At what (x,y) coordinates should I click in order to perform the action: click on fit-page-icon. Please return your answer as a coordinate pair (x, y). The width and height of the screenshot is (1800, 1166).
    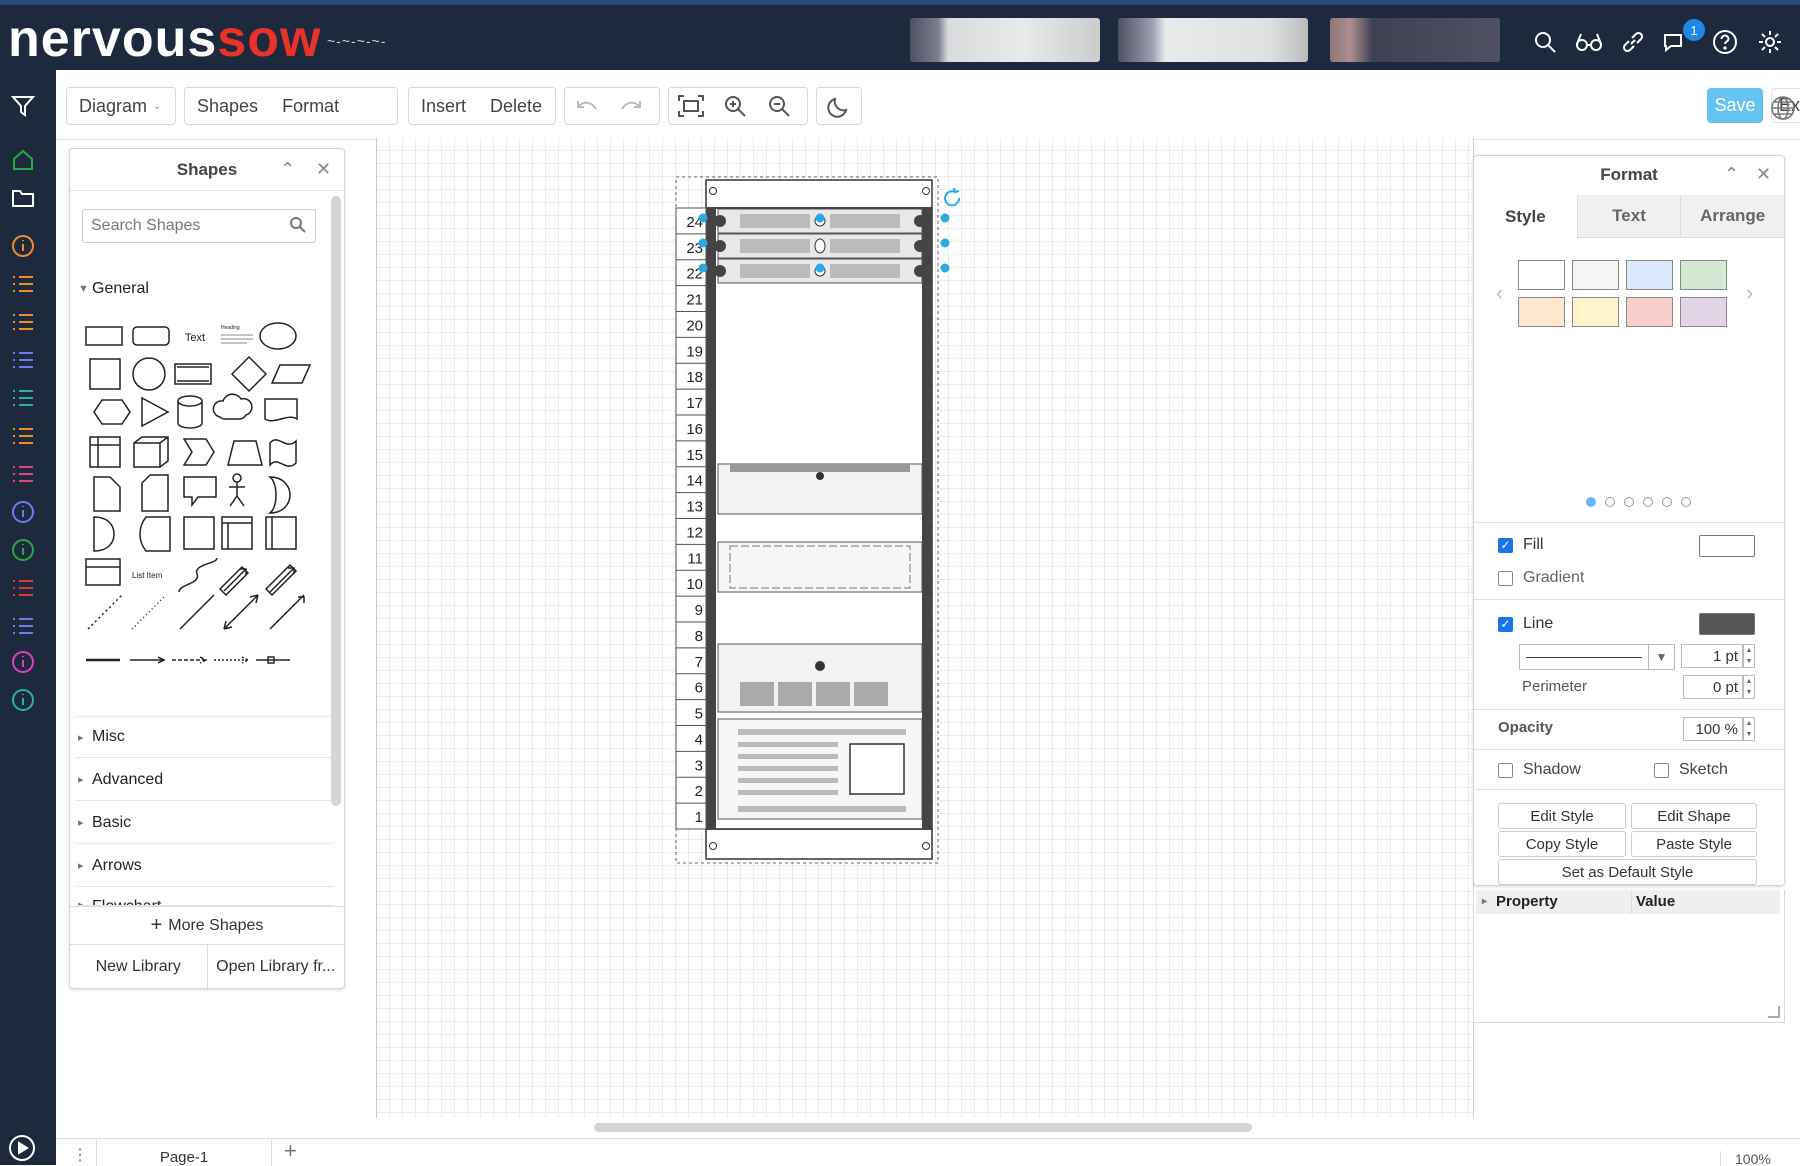
    Looking at the image, I should click on (691, 106).